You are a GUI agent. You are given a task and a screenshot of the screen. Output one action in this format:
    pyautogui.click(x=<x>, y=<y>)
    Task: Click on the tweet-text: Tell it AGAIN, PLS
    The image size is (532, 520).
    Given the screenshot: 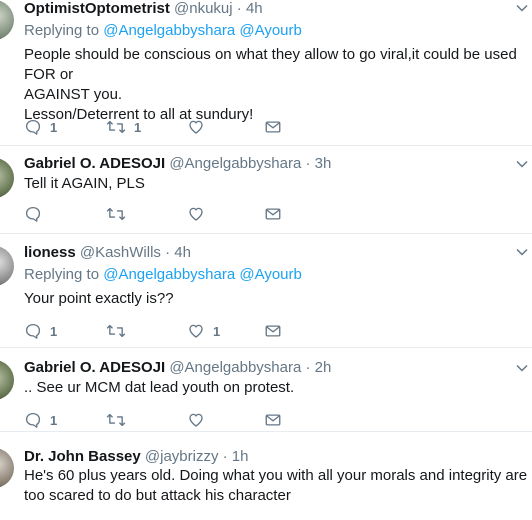 What is the action you would take?
    pyautogui.click(x=276, y=184)
    